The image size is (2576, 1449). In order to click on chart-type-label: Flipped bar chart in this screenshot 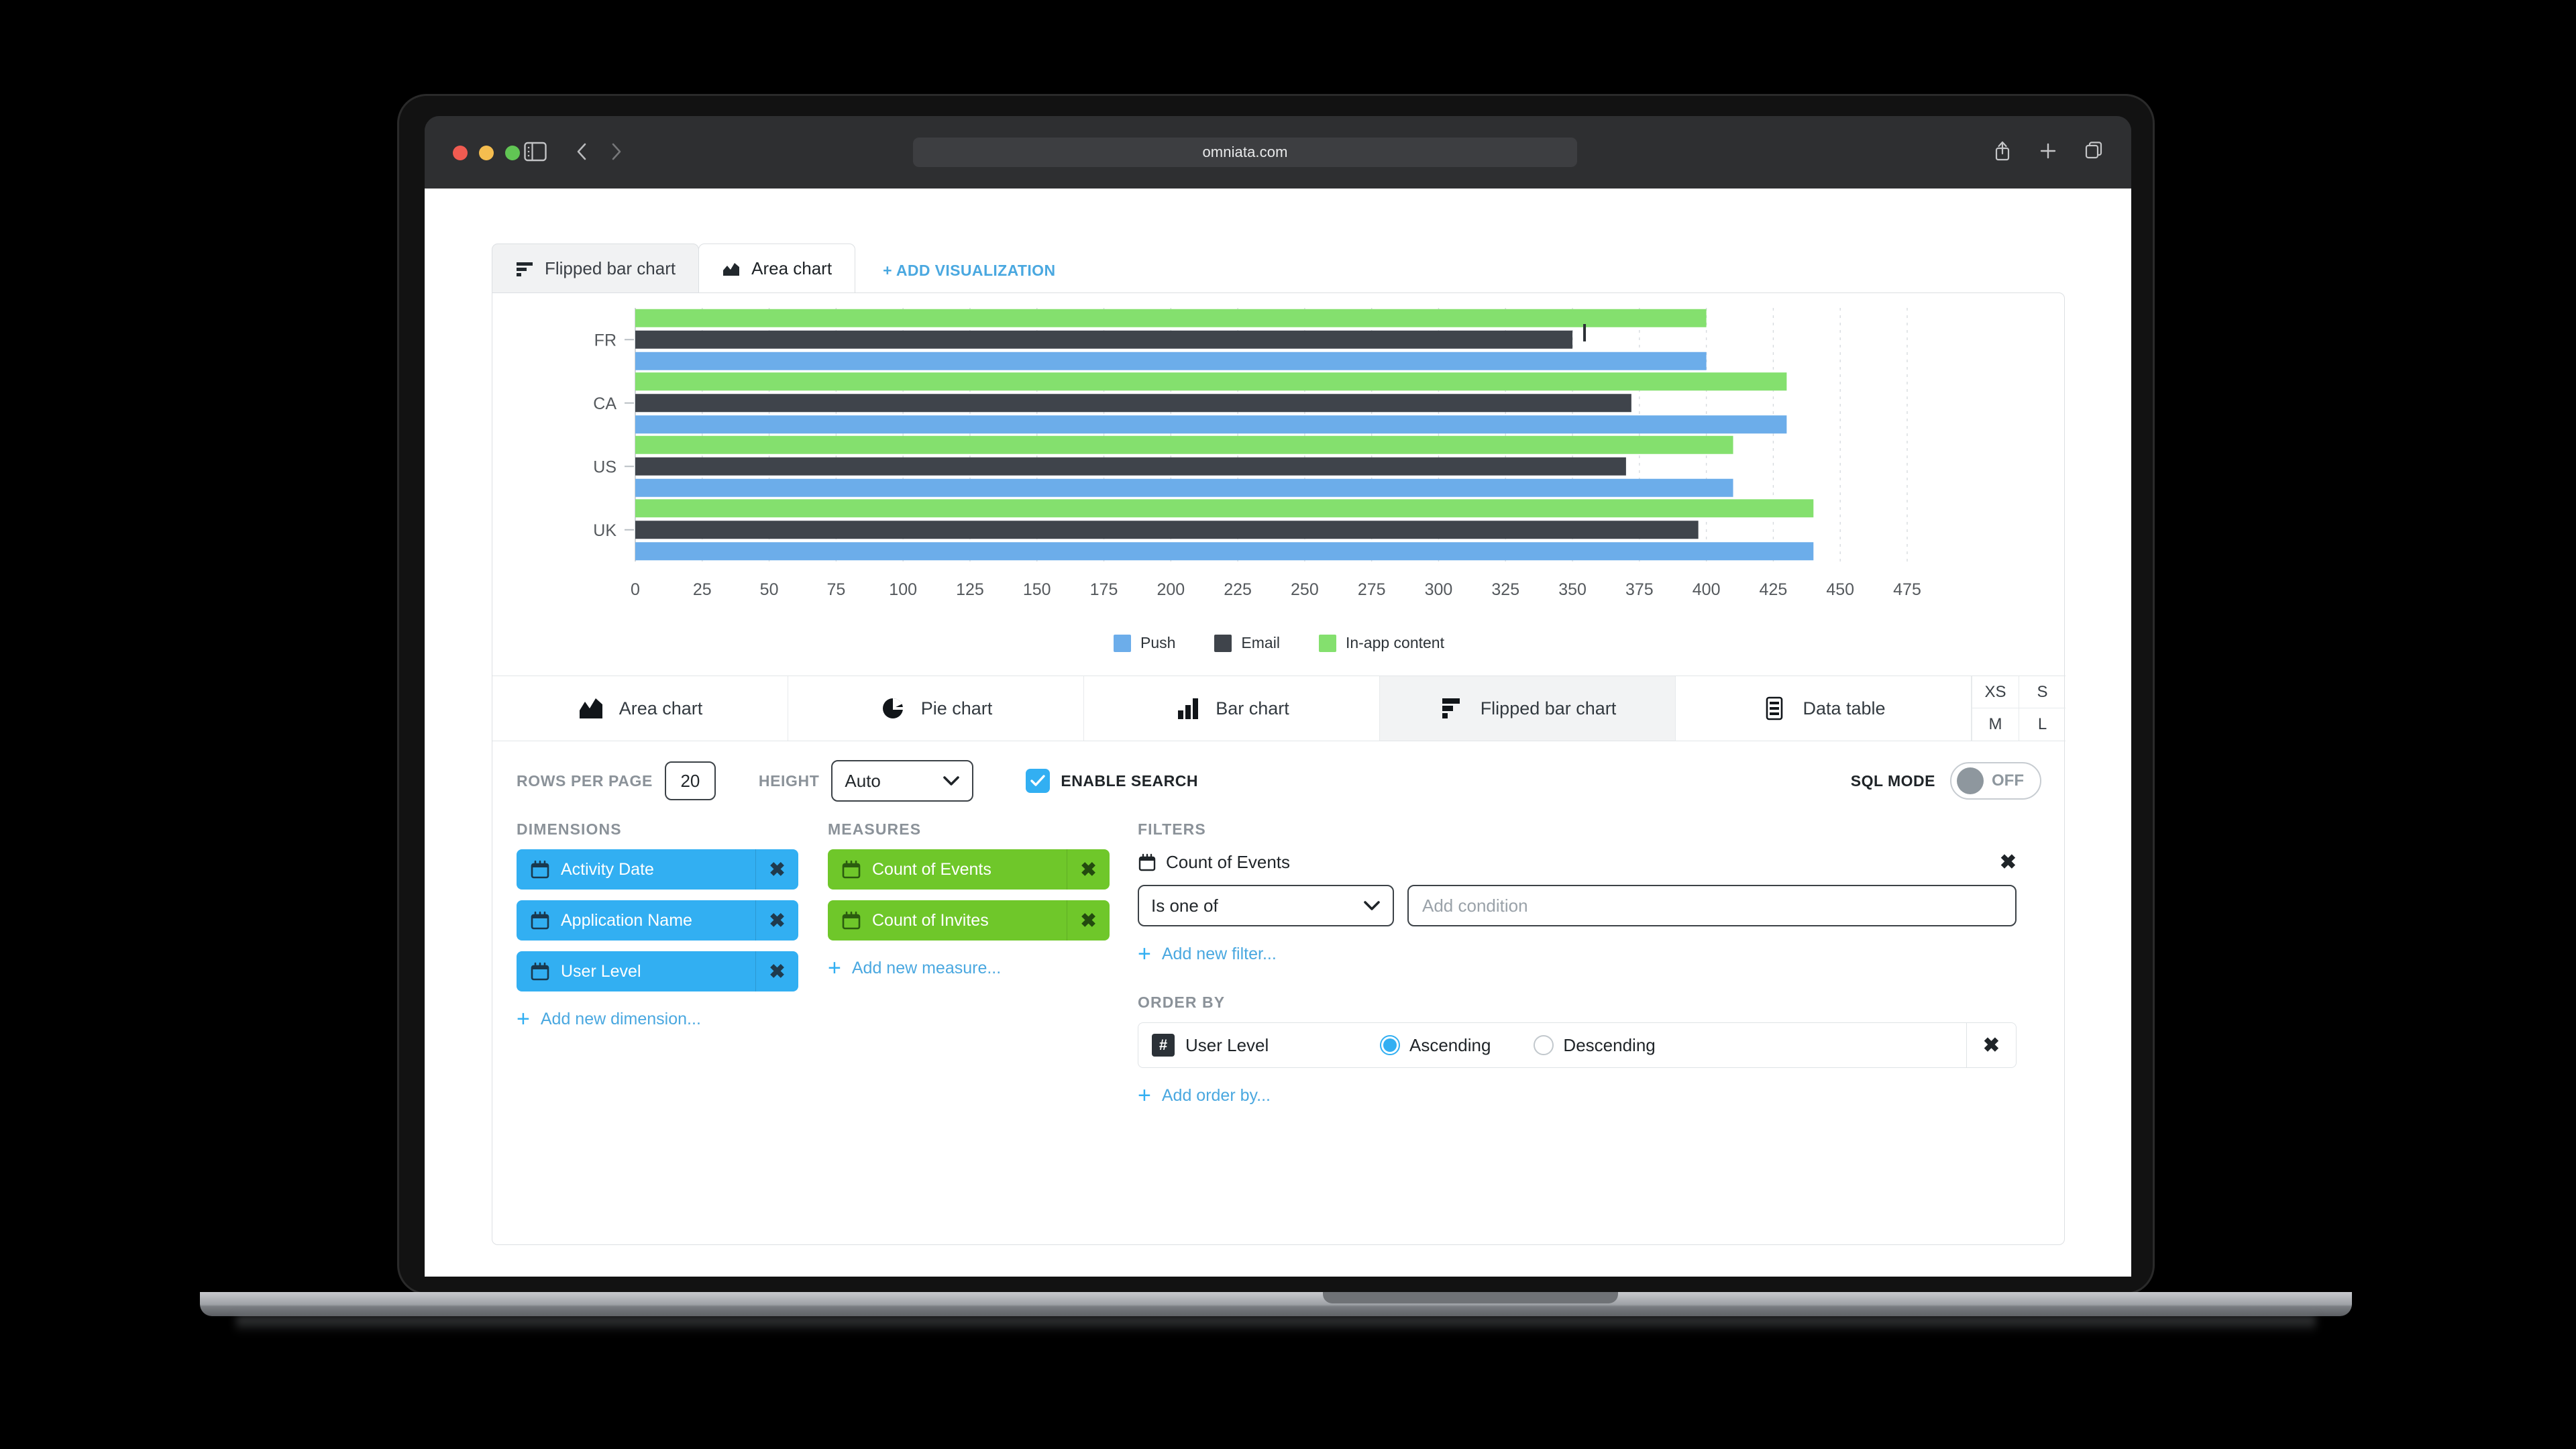, I will do `click(1548, 708)`.